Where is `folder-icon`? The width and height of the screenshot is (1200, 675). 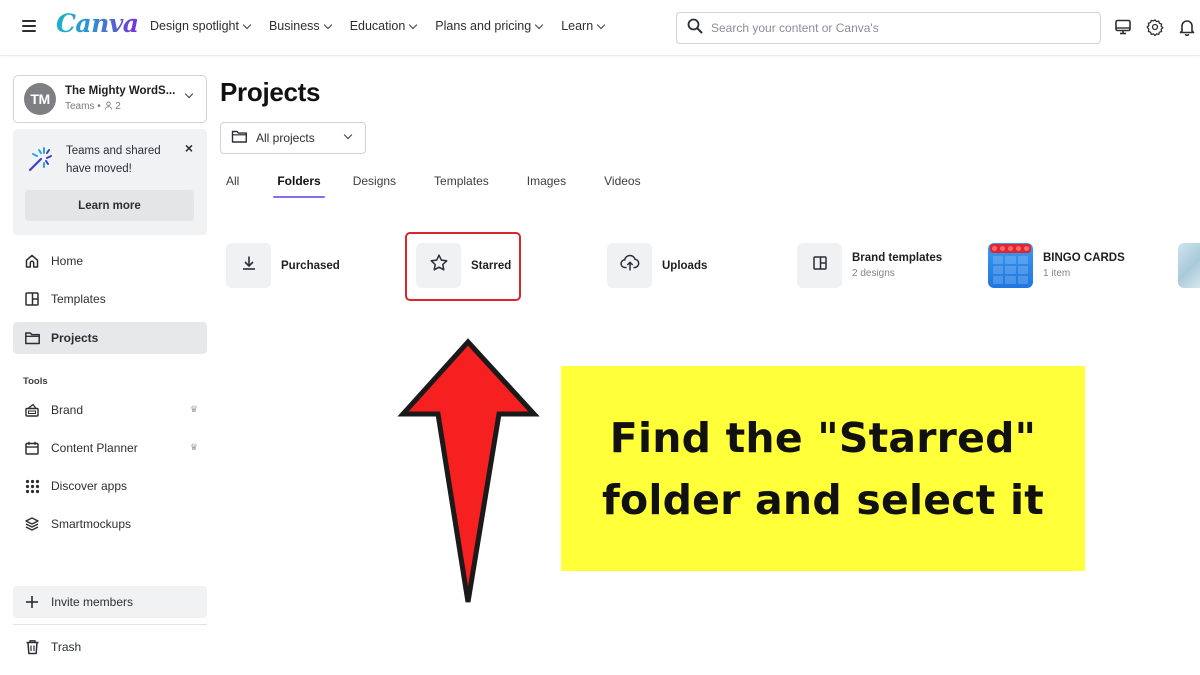 folder-icon is located at coordinates (32, 338).